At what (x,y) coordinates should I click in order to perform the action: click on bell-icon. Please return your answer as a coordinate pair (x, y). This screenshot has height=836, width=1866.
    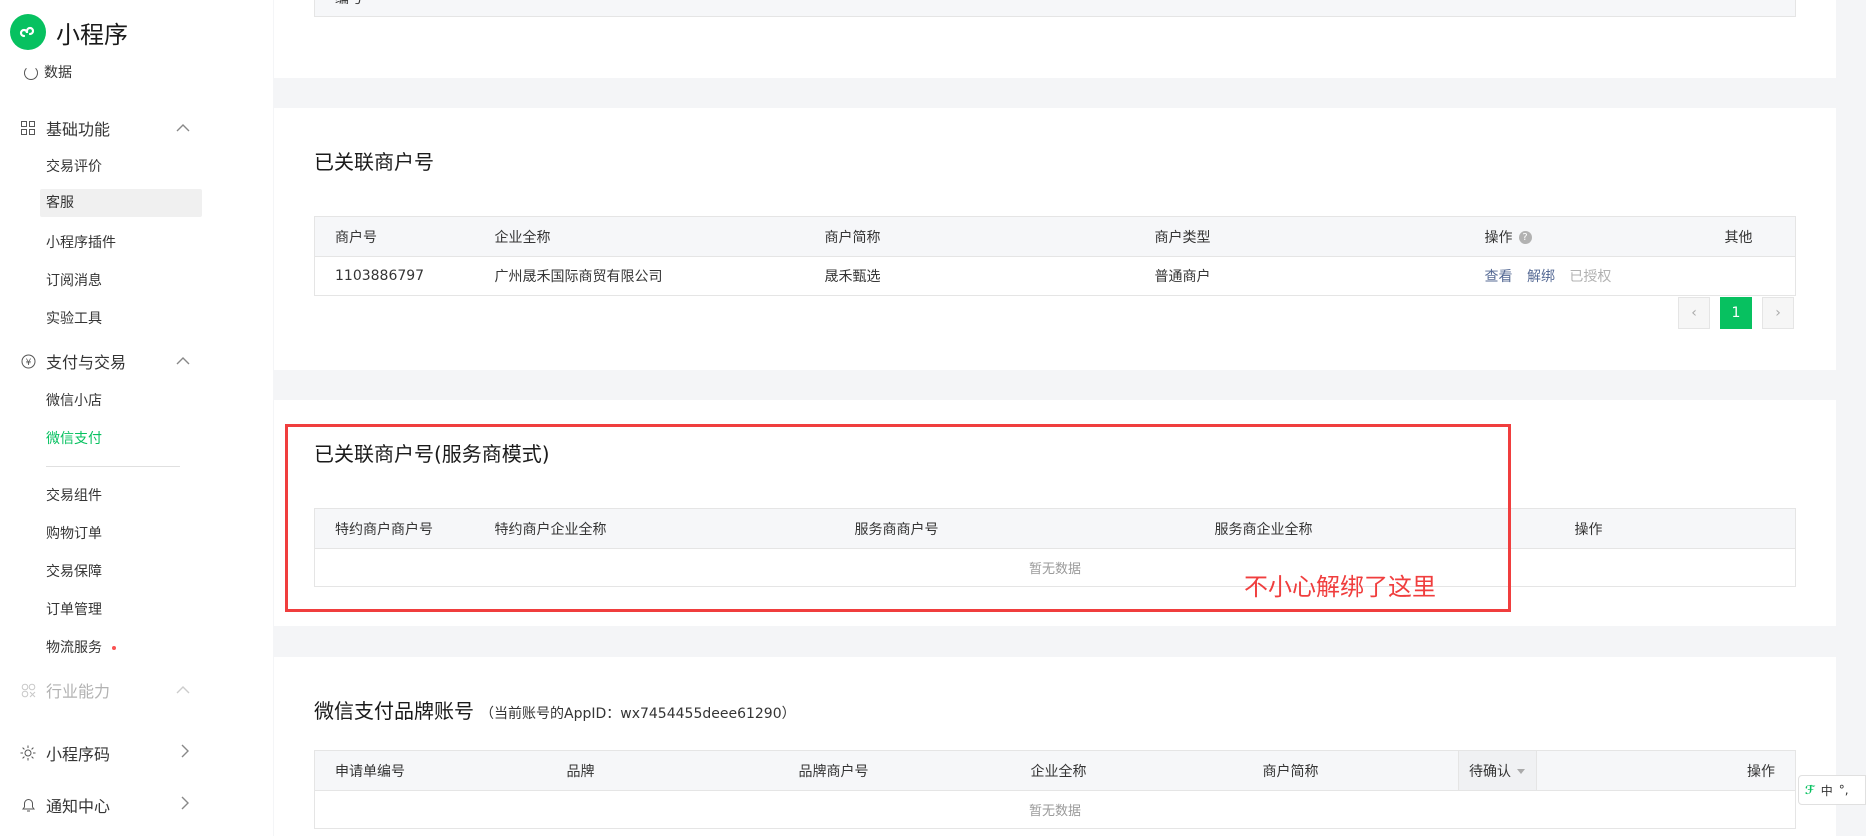
    Looking at the image, I should click on (28, 805).